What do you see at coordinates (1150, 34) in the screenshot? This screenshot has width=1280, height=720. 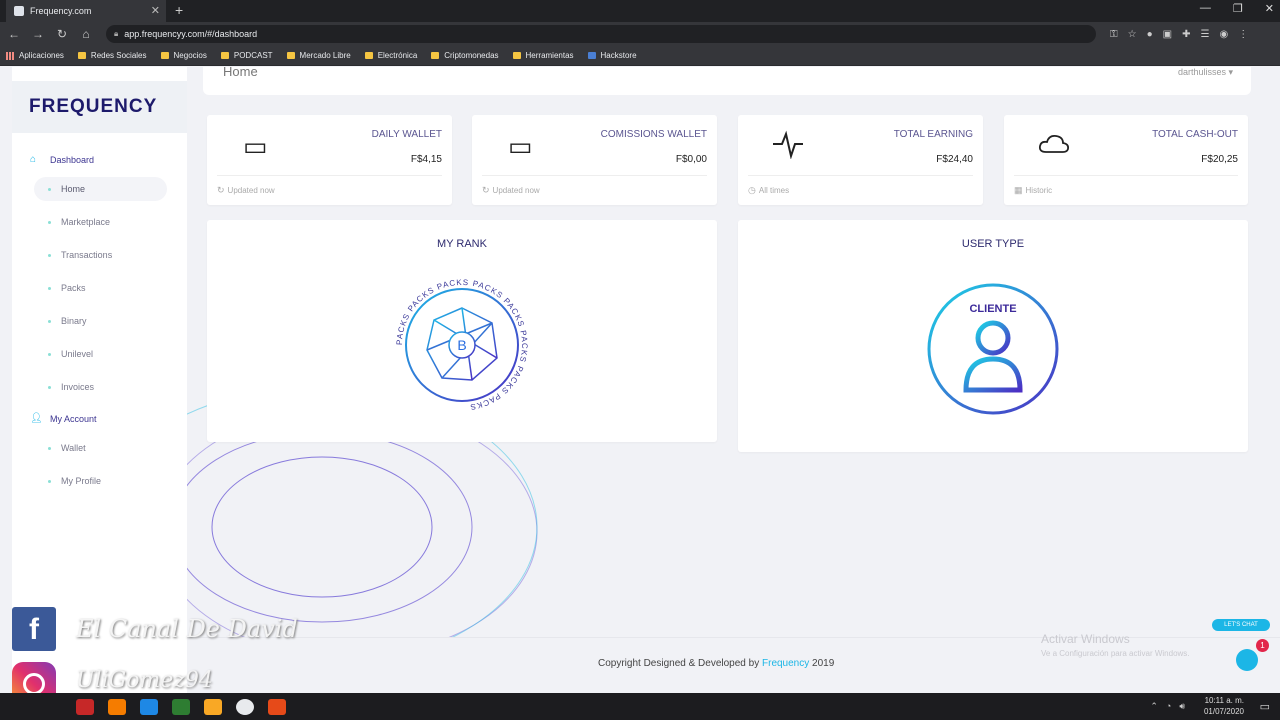 I see `extension-icon: ●` at bounding box center [1150, 34].